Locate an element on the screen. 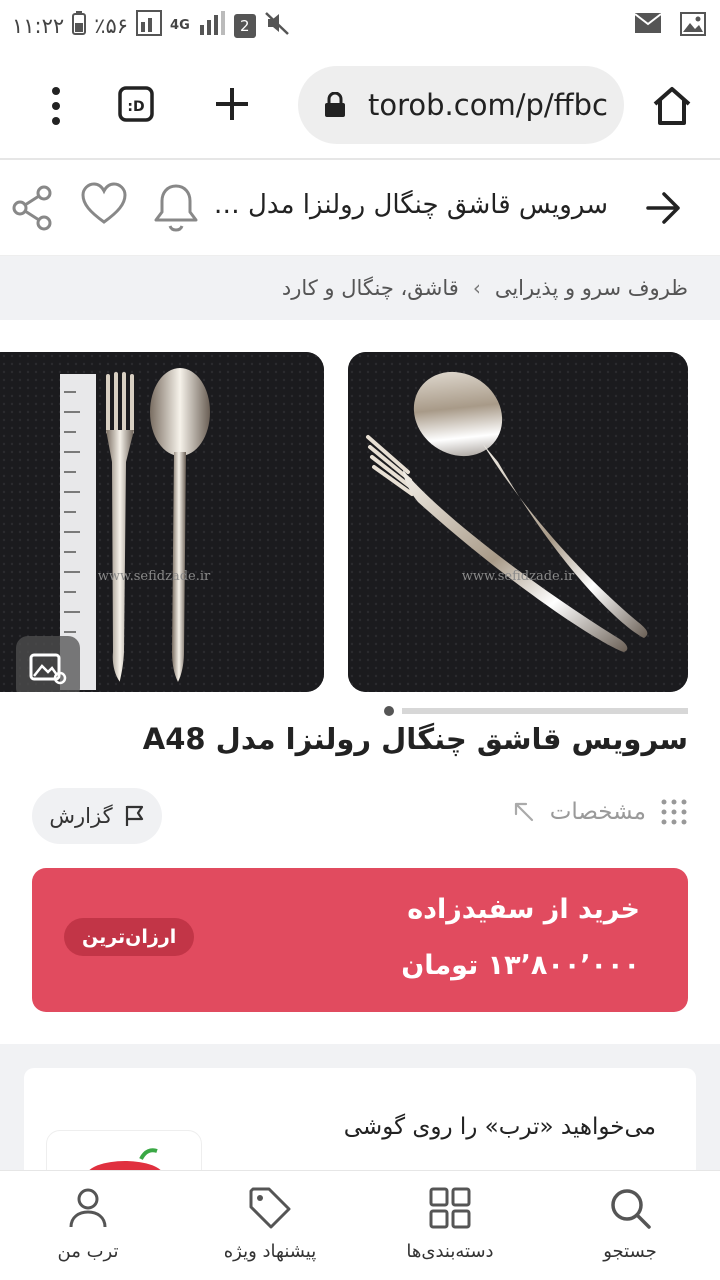 Image resolution: width=720 pixels, height=1280 pixels. browser-toolbar: :D torob.com/p/ffbc is located at coordinates (360, 106).